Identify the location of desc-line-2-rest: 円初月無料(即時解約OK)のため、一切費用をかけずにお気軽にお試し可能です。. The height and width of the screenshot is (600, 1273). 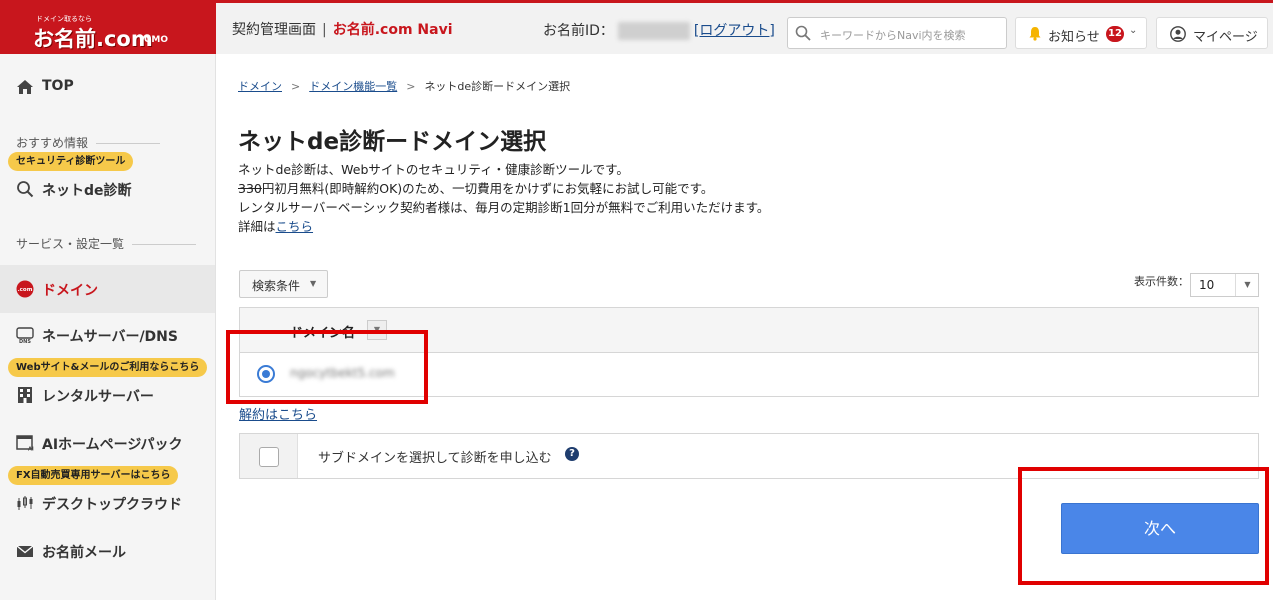
(487, 188).